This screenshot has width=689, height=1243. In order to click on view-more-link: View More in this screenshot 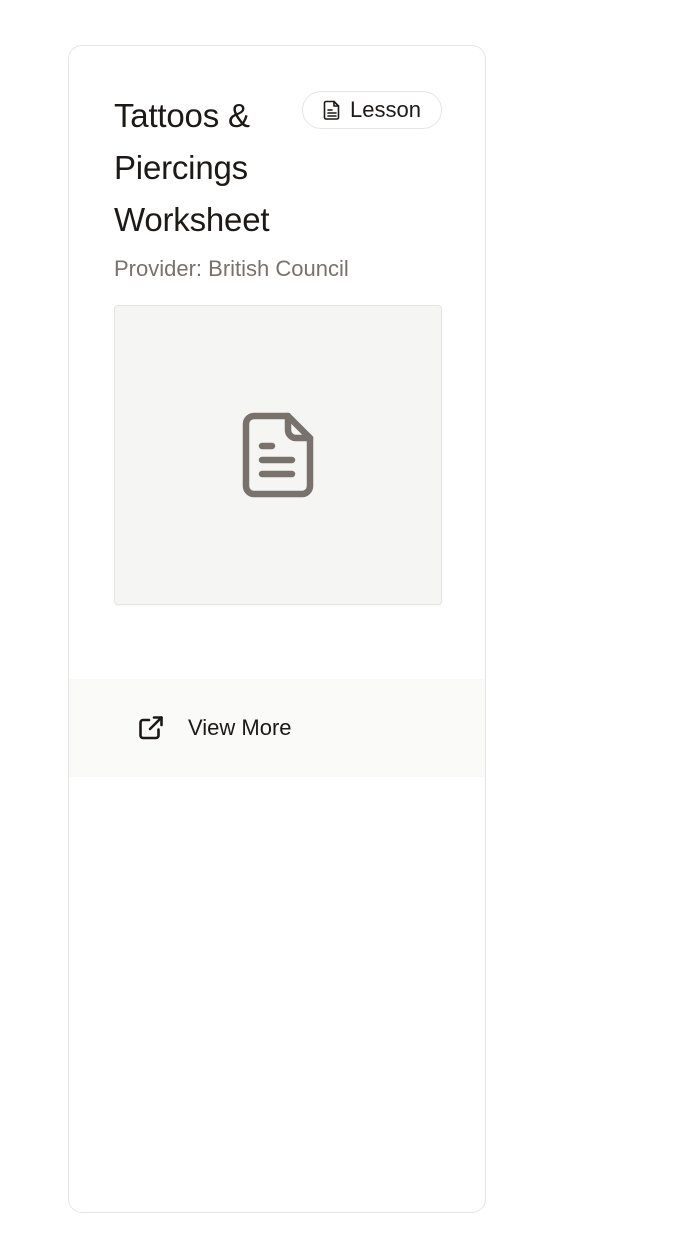, I will do `click(214, 728)`.